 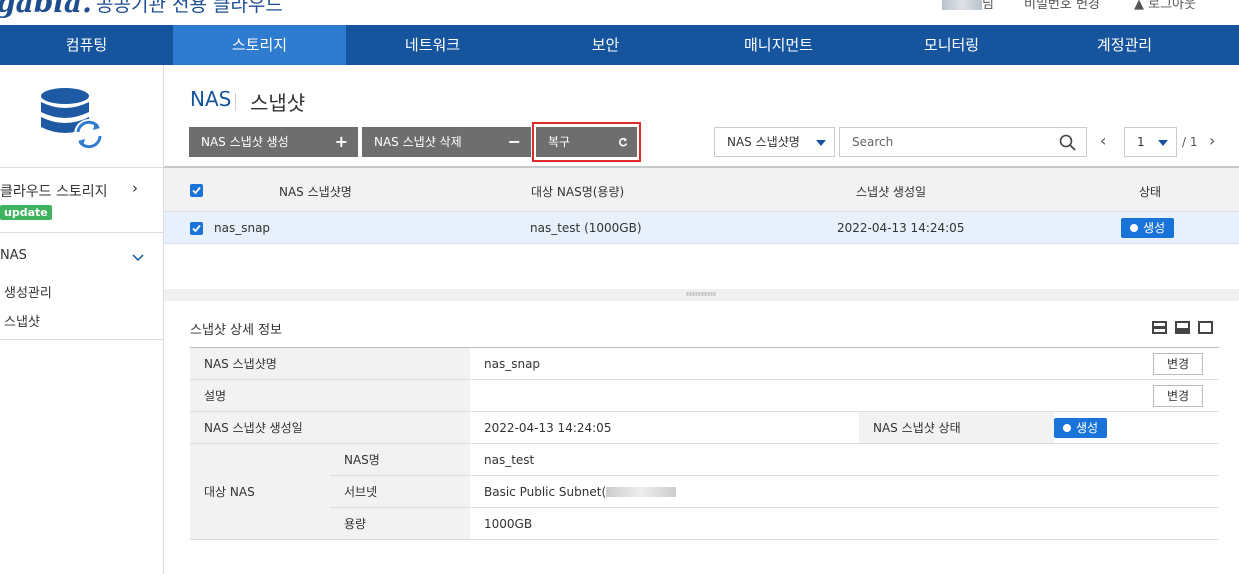 What do you see at coordinates (242, 228) in the screenshot?
I see `row-snapshot-name: nas_snap` at bounding box center [242, 228].